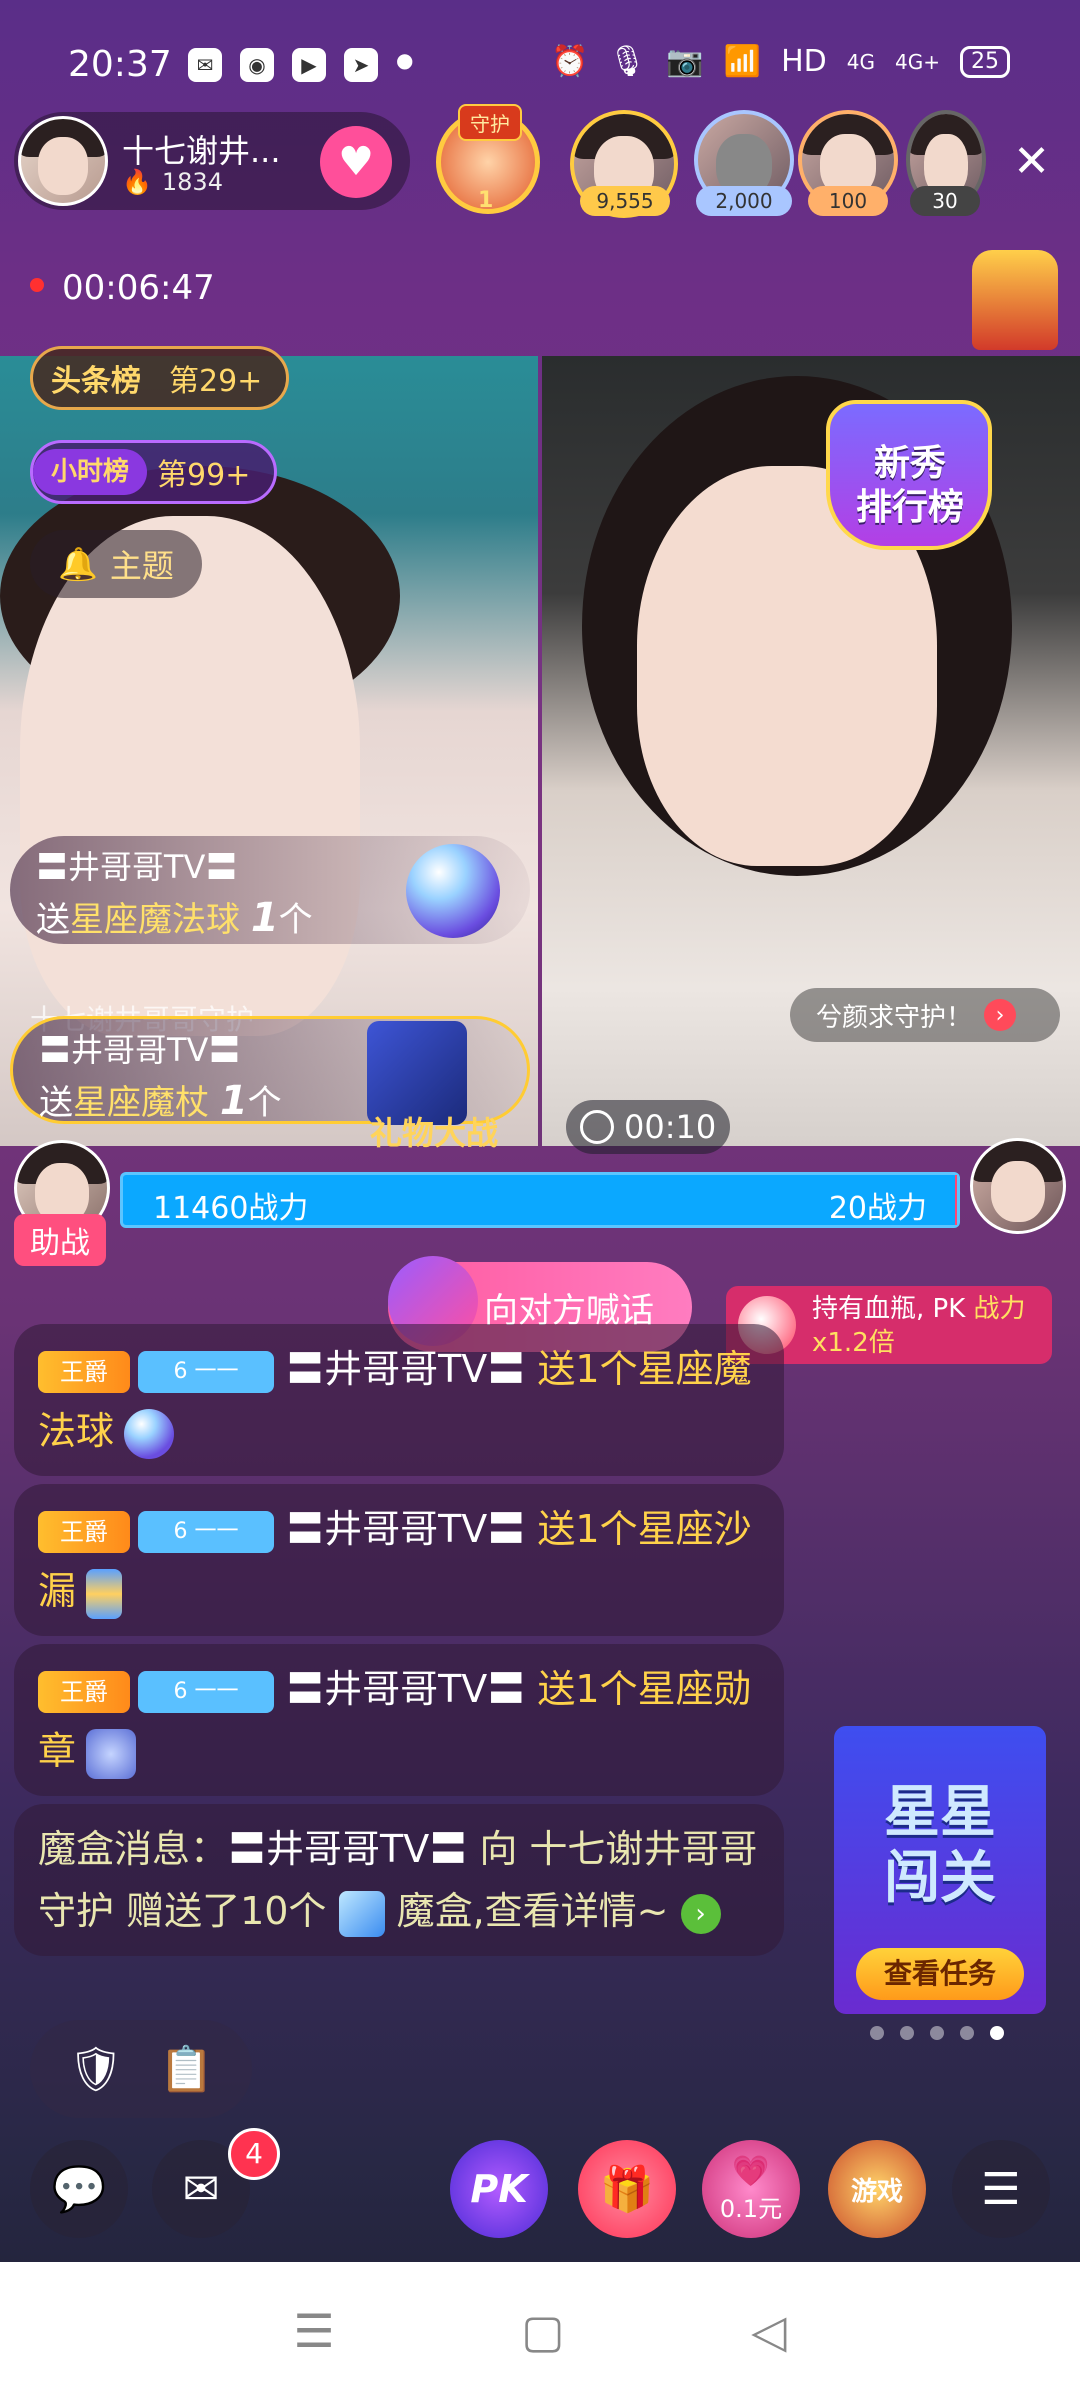  I want to click on clock-icon, so click(597, 1127).